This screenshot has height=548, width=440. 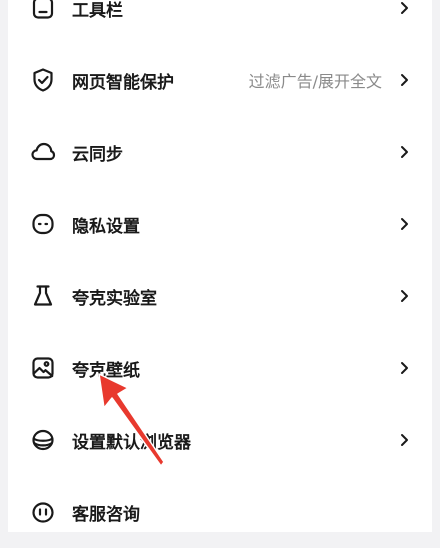 I want to click on menu-item-cloud-sync: 云同步, so click(x=220, y=152).